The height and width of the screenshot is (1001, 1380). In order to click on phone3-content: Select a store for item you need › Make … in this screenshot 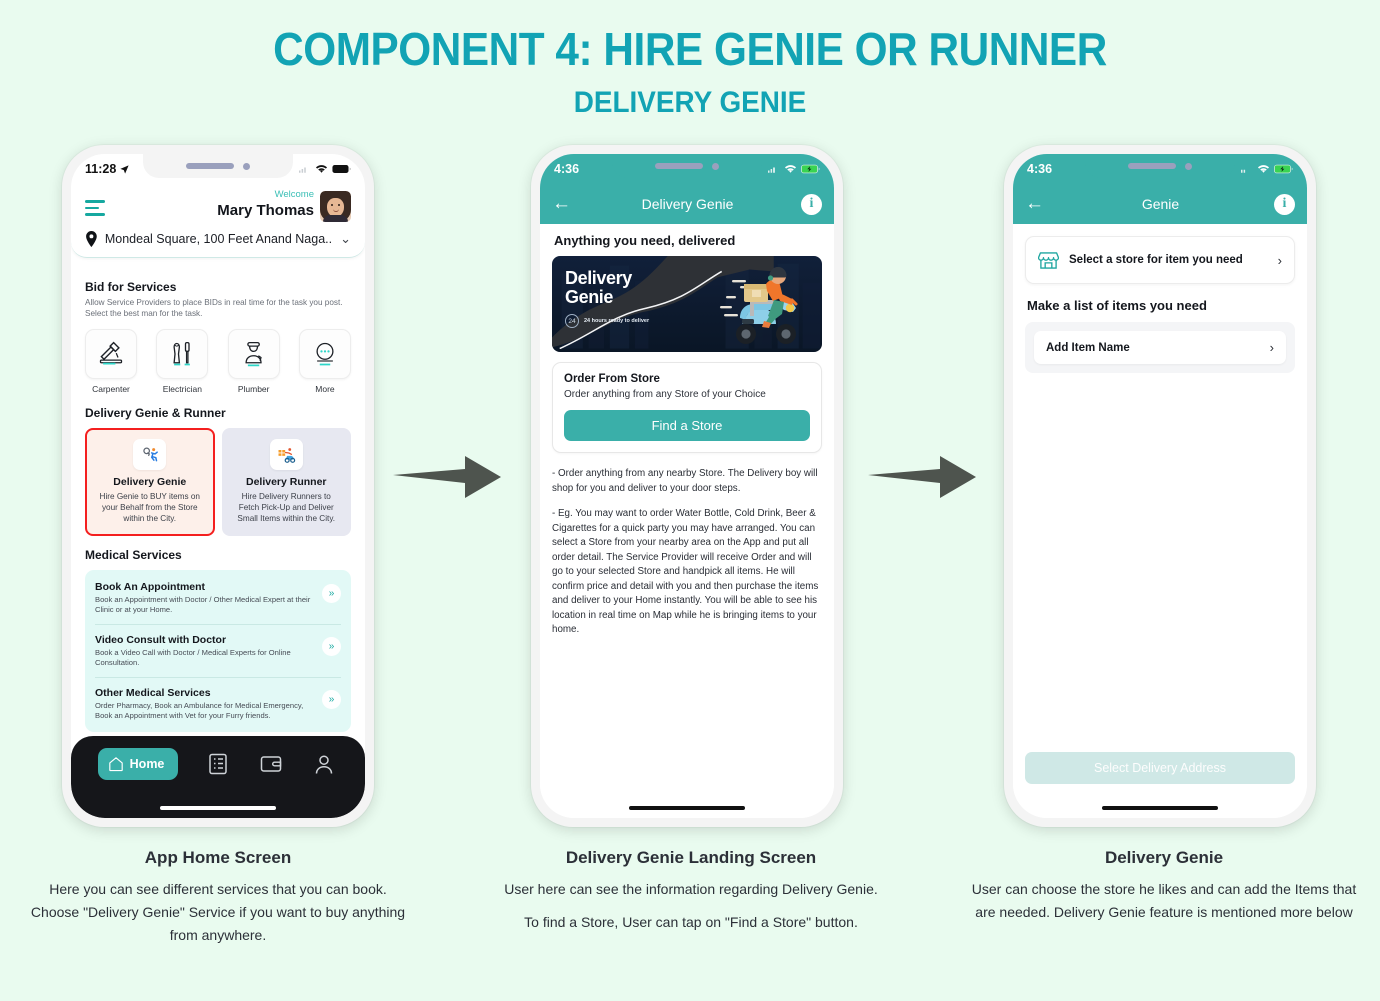, I will do `click(1160, 521)`.